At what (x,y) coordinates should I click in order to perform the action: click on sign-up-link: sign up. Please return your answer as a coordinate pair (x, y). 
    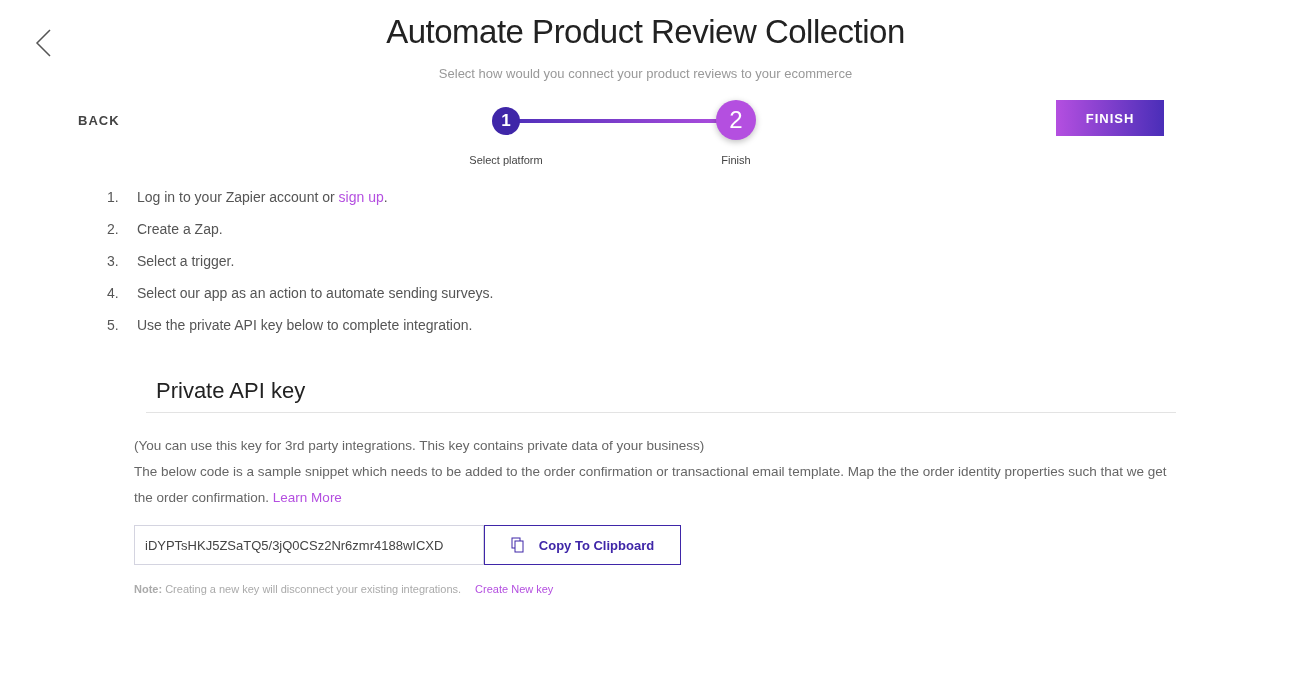
    Looking at the image, I should click on (361, 197).